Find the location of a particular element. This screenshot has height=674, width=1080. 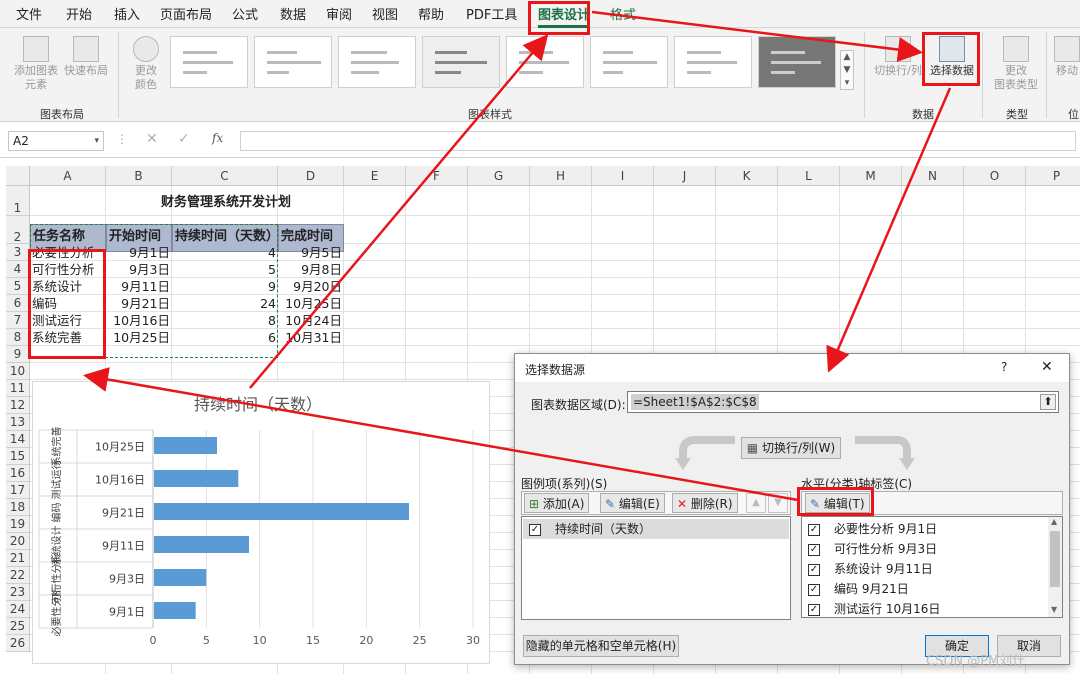

move-down-icon: ▼ is located at coordinates (778, 503).